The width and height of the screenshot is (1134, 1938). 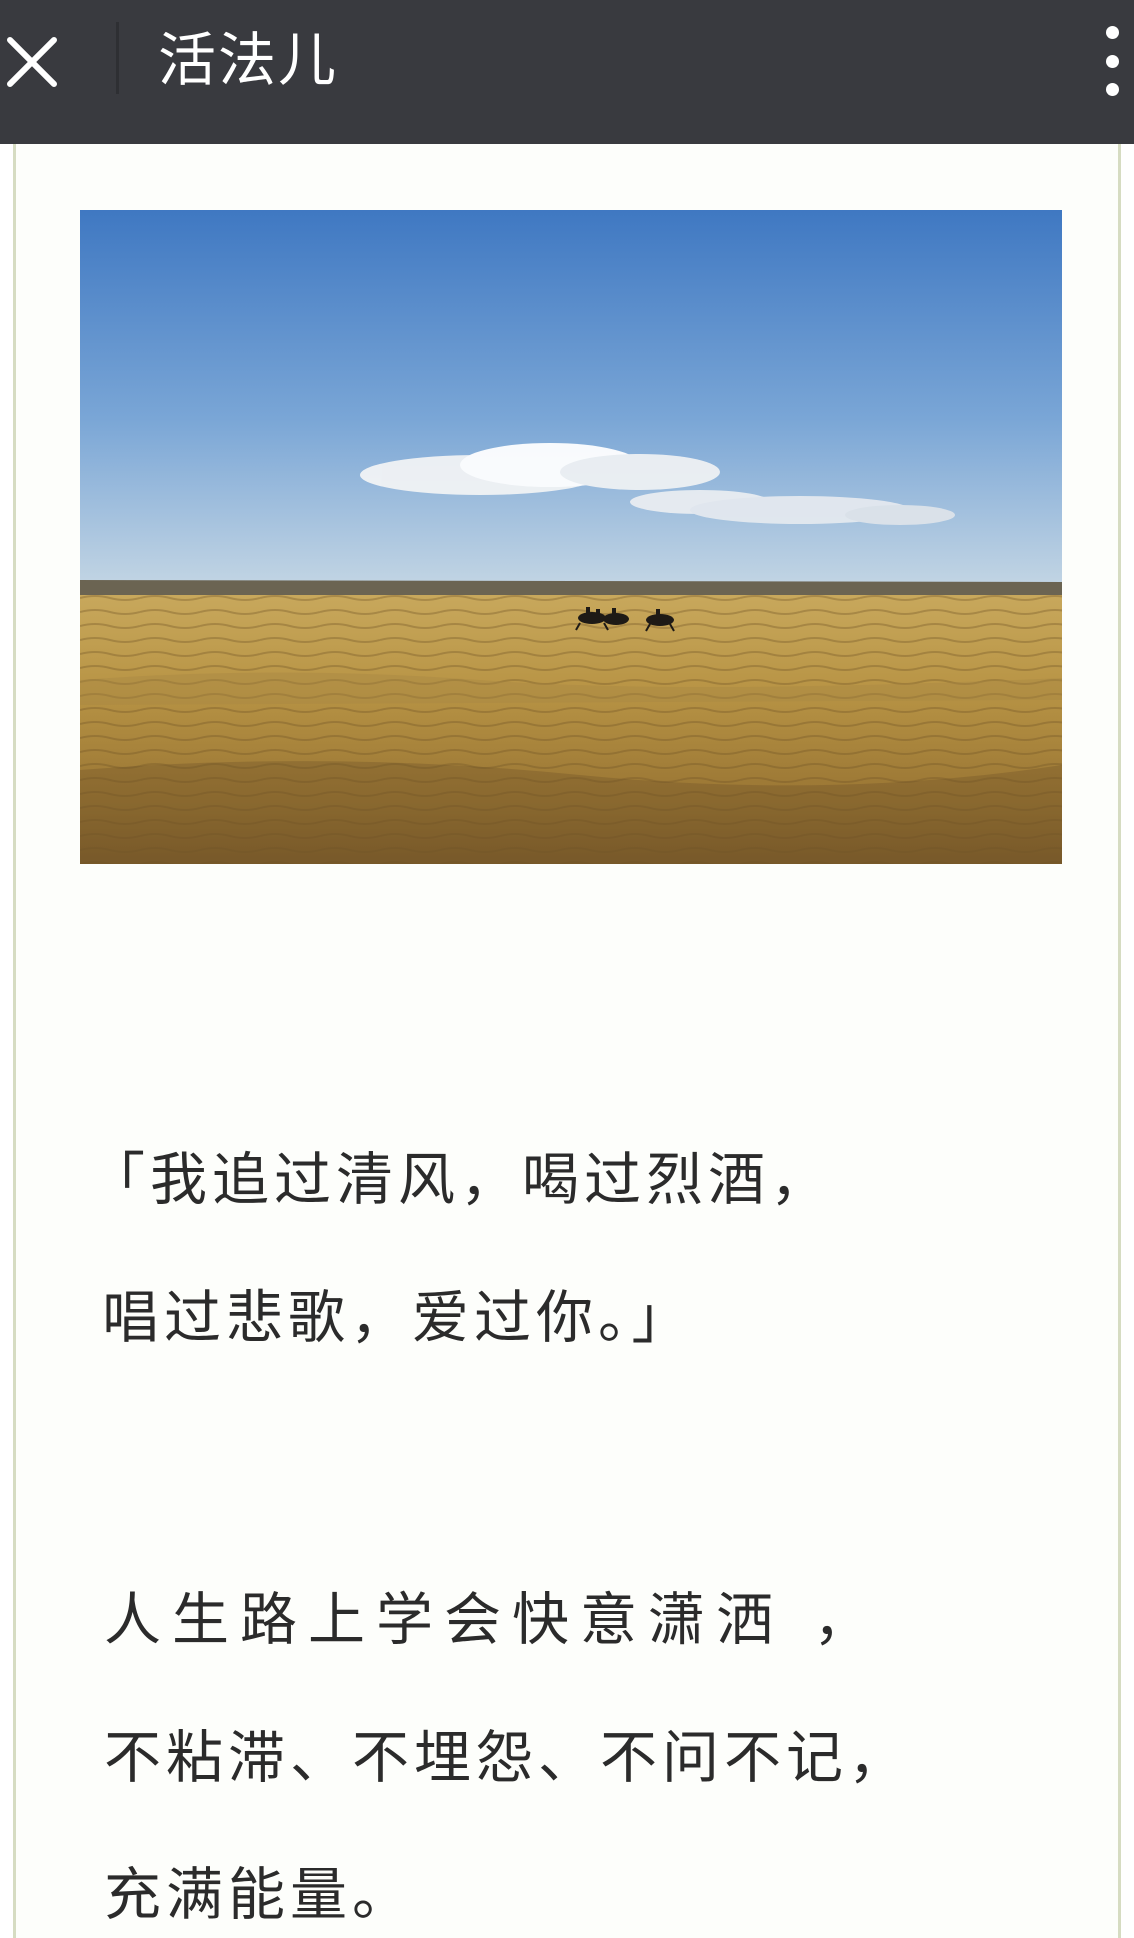 I want to click on close-button, so click(x=32, y=62).